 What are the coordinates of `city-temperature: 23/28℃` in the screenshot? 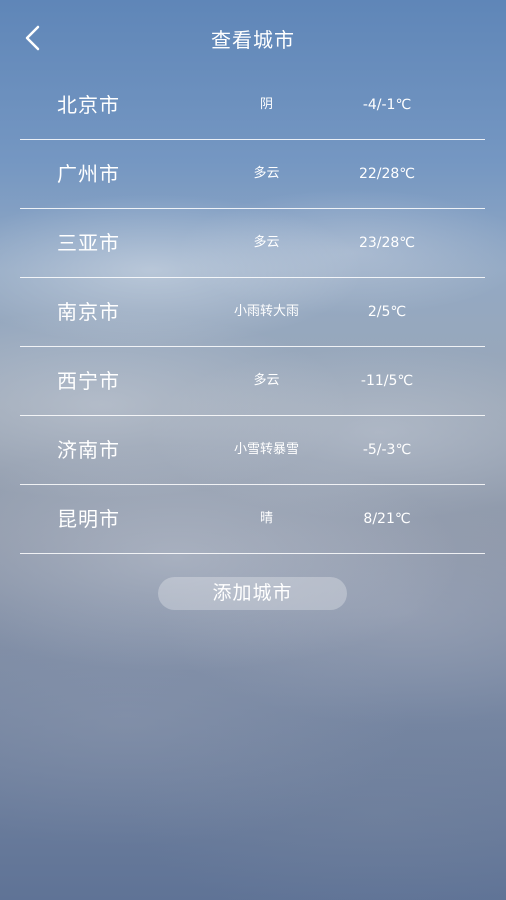 It's located at (387, 243).